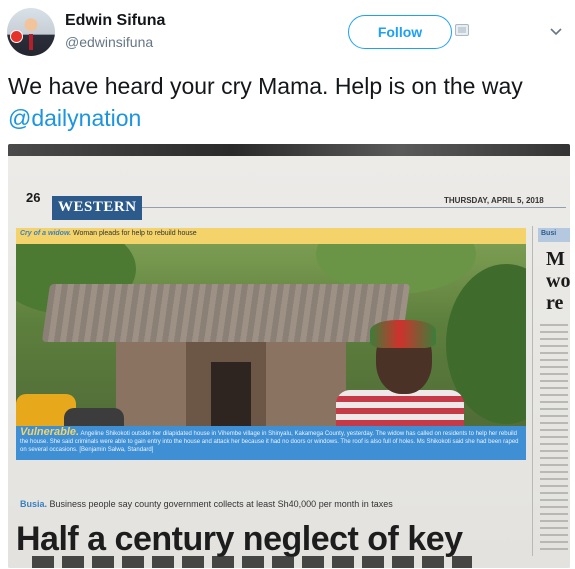 The height and width of the screenshot is (569, 575). I want to click on follow-button: Follow, so click(400, 32).